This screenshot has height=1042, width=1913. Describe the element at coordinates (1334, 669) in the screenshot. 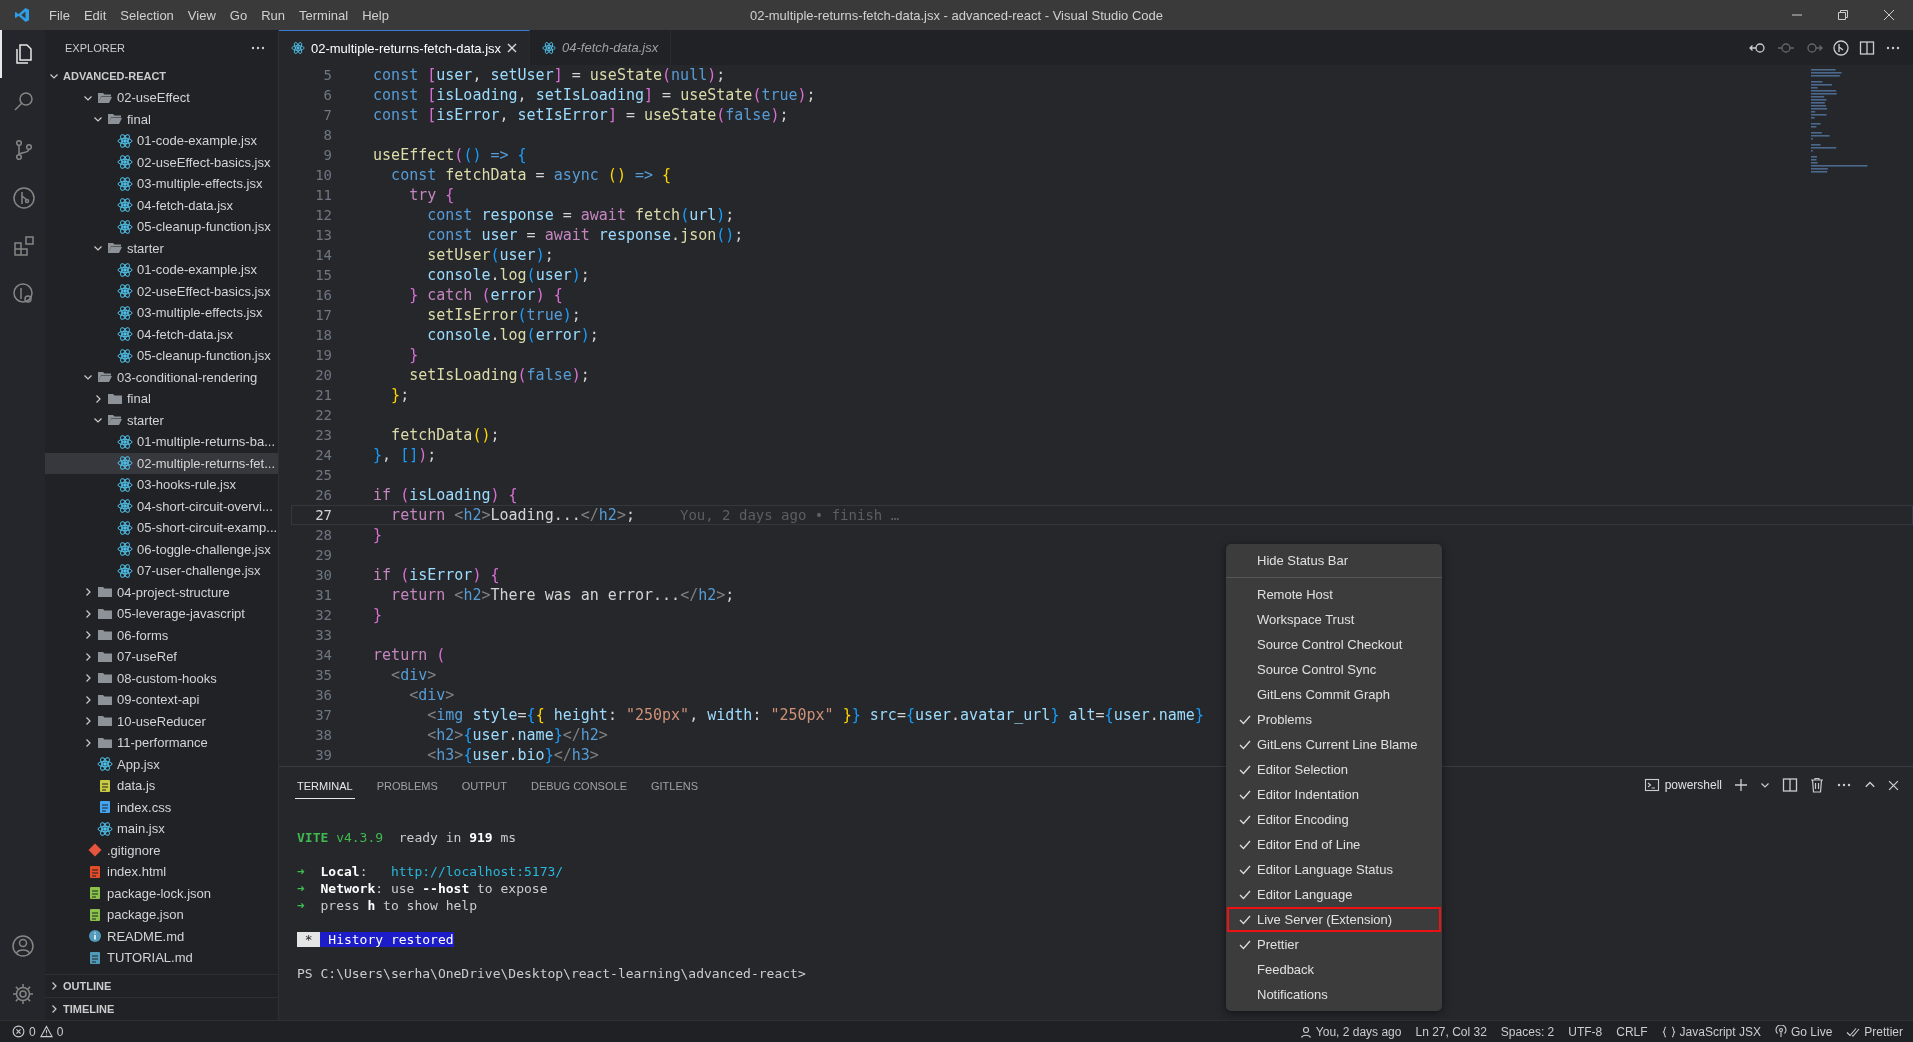

I see `menu-item: Source Control Sync` at that location.